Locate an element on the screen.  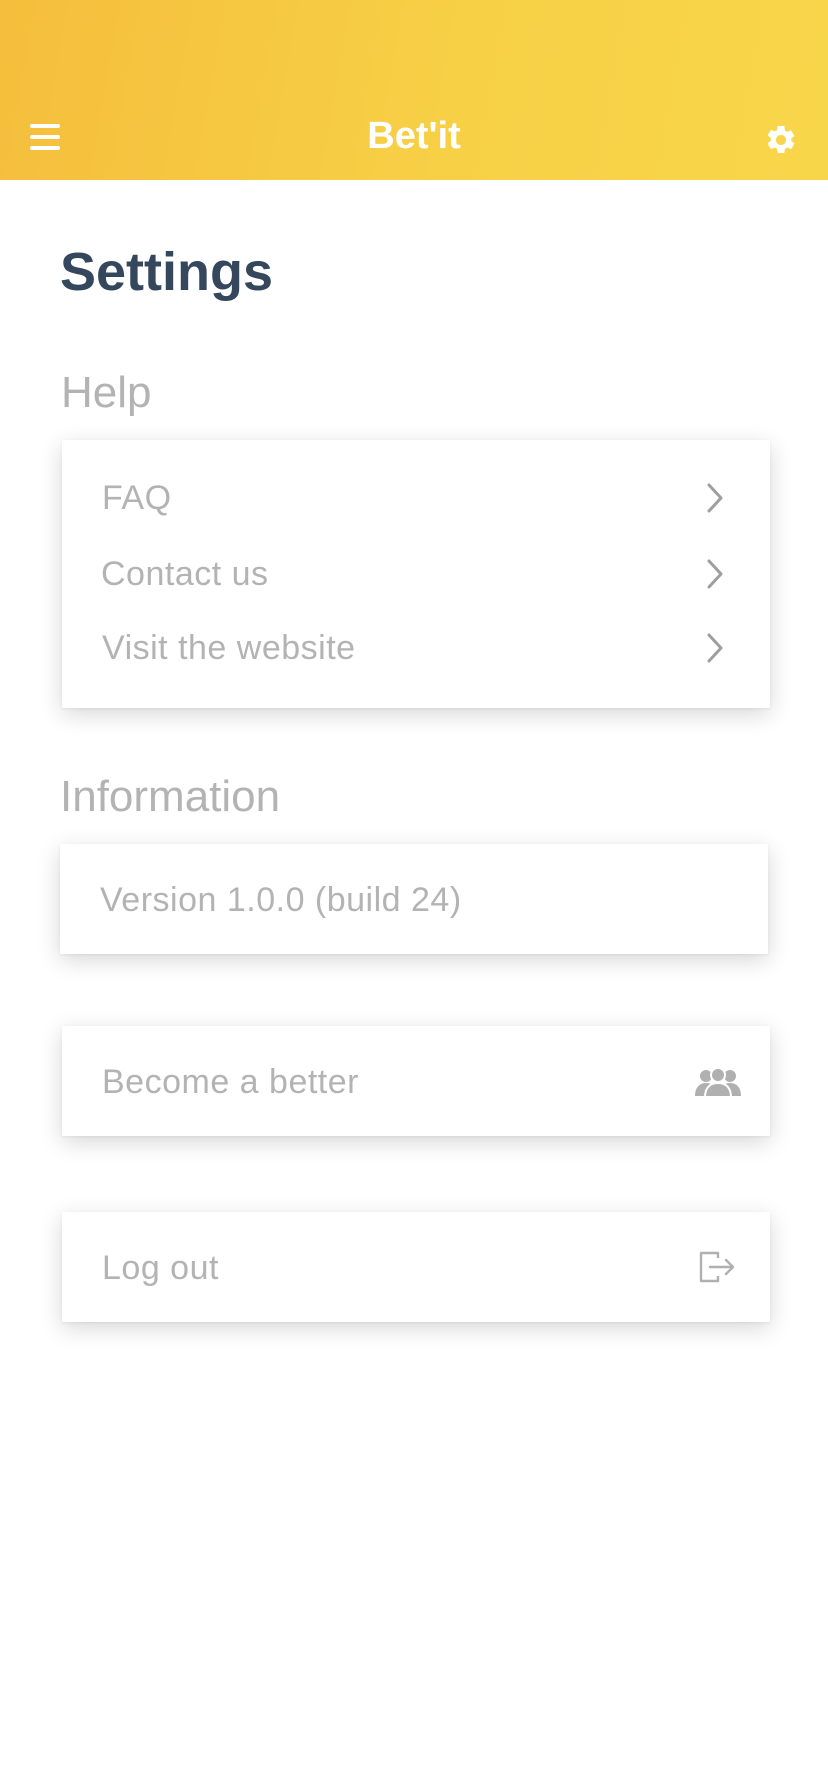
help-card: FAQ Contact us Visit the website is located at coordinates (416, 574).